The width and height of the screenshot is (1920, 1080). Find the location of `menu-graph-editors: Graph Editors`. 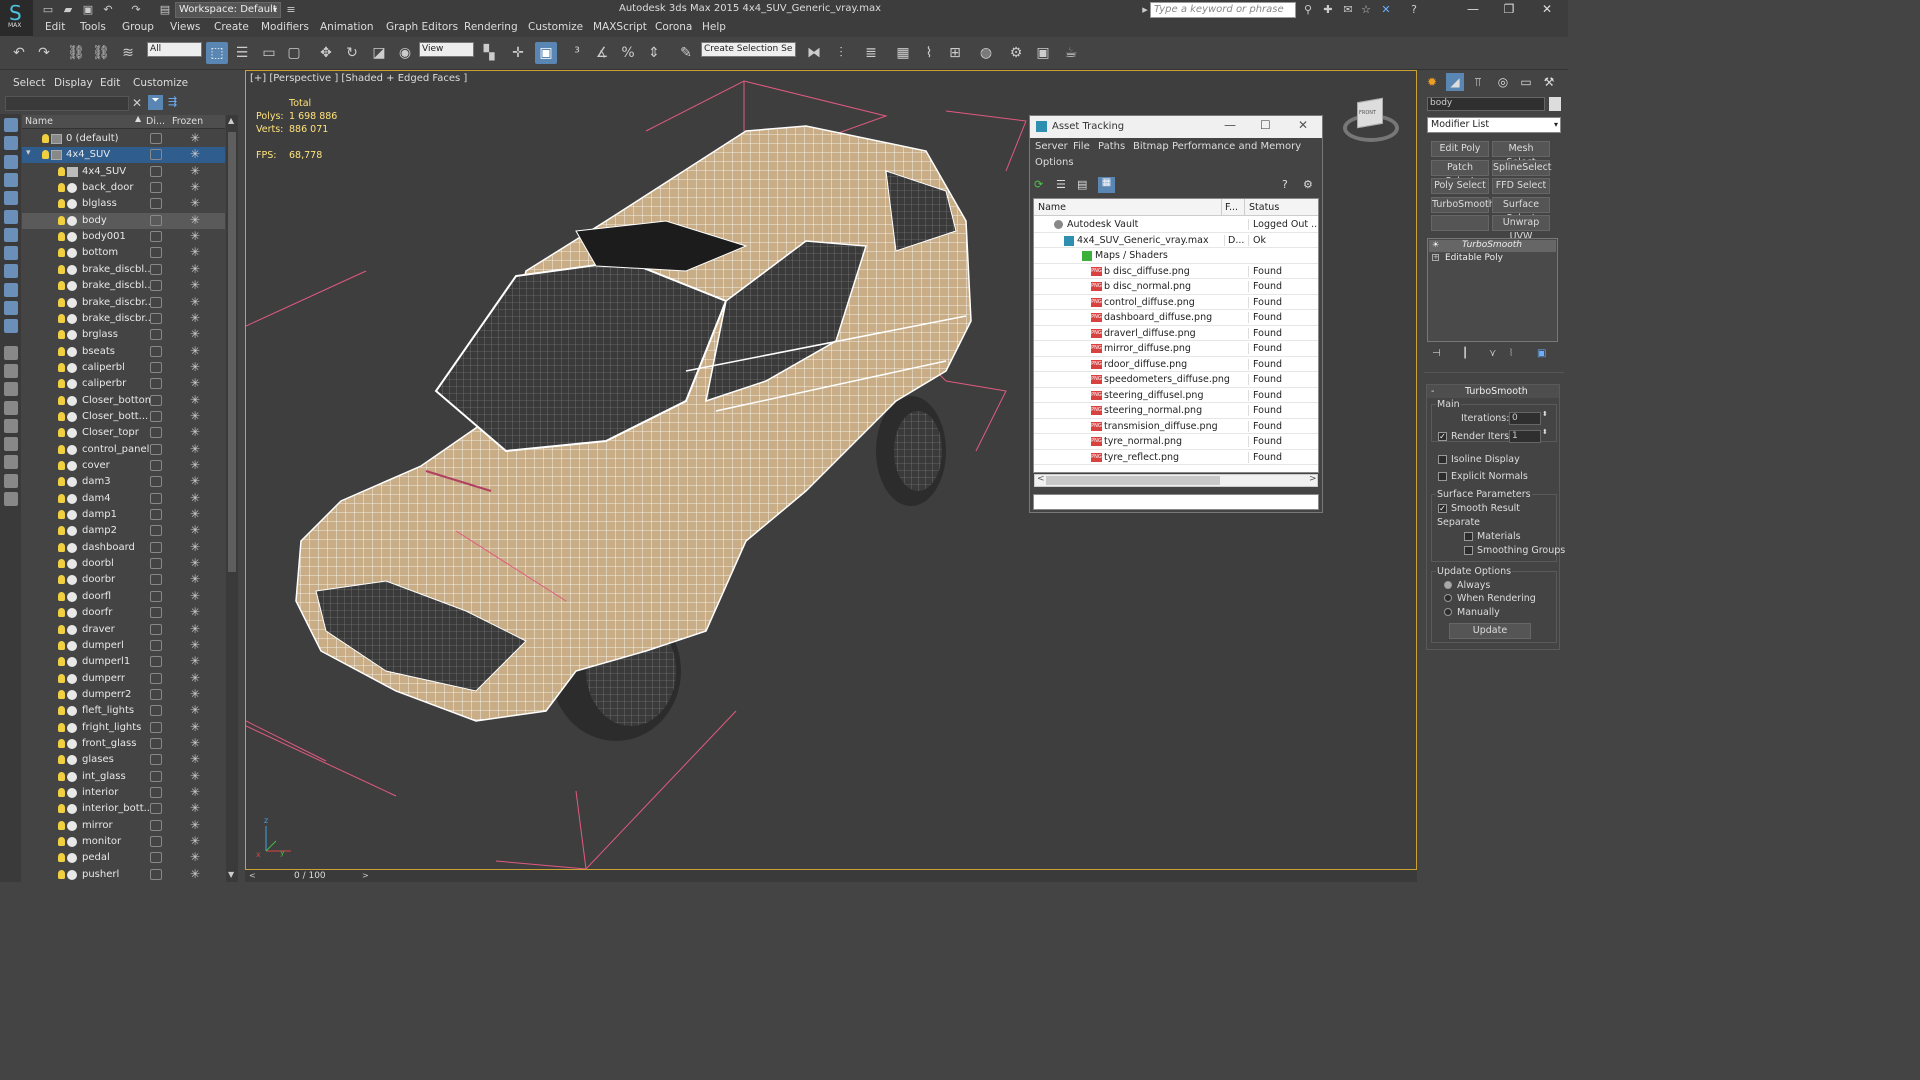

menu-graph-editors: Graph Editors is located at coordinates (422, 27).